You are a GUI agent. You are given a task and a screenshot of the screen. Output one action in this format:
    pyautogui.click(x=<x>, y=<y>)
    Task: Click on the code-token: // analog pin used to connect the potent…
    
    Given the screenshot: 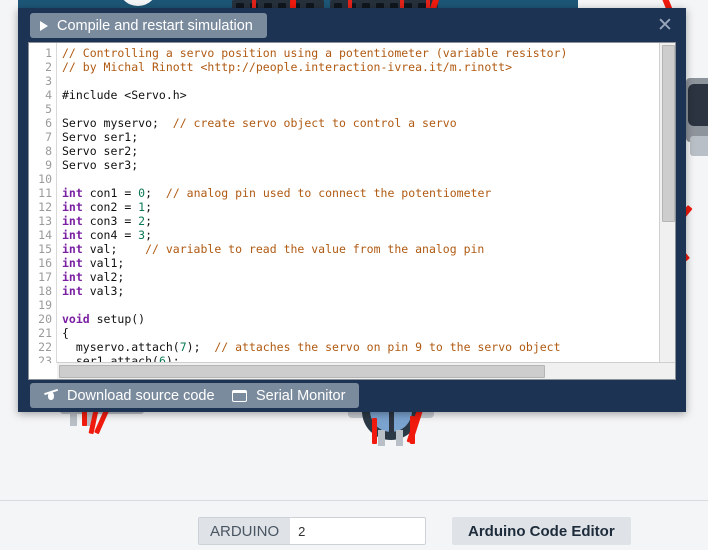 What is the action you would take?
    pyautogui.click(x=328, y=193)
    